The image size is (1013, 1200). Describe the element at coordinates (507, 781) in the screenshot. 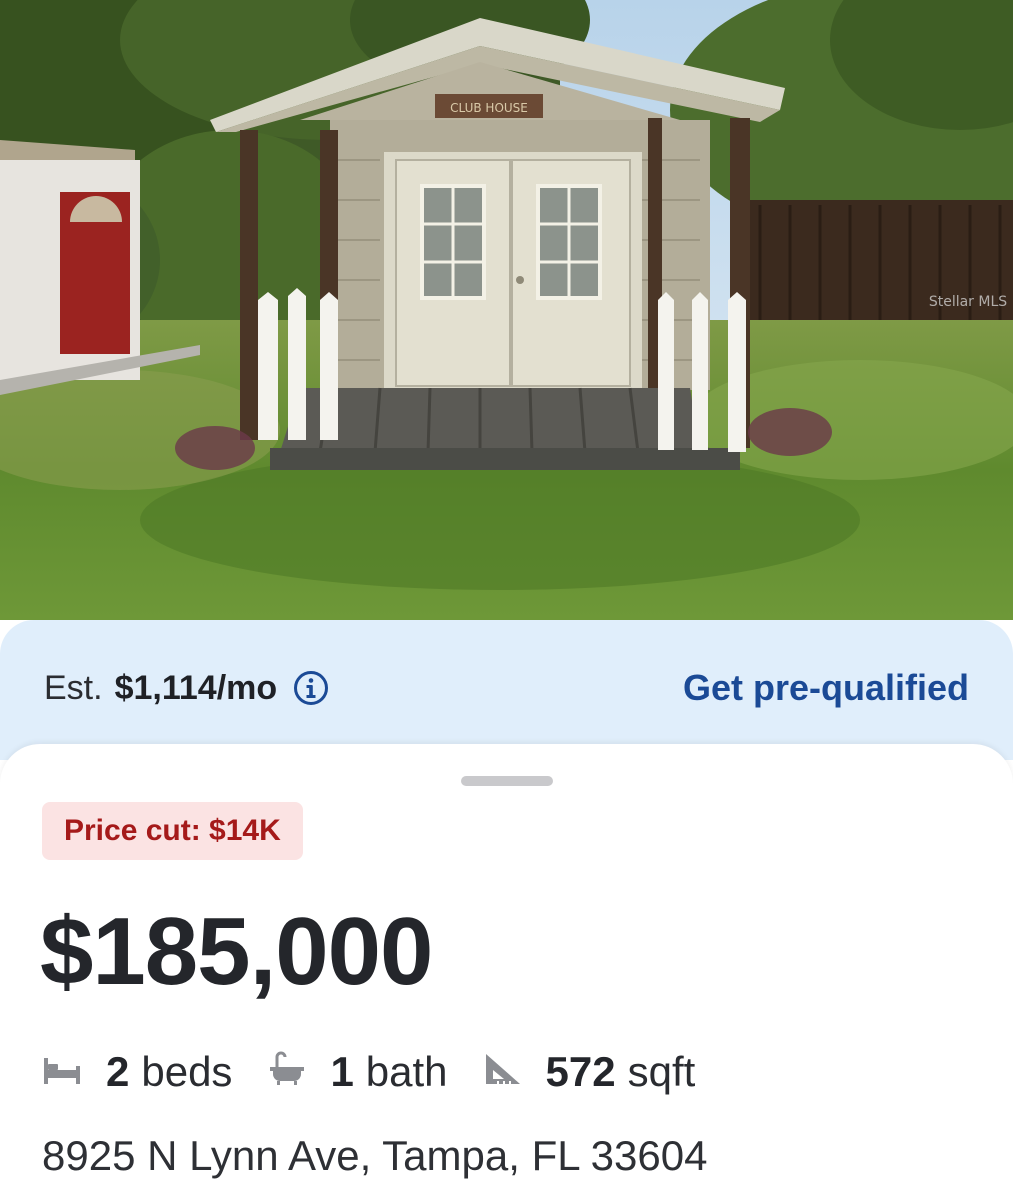

I see `sheet-drag-handle` at that location.